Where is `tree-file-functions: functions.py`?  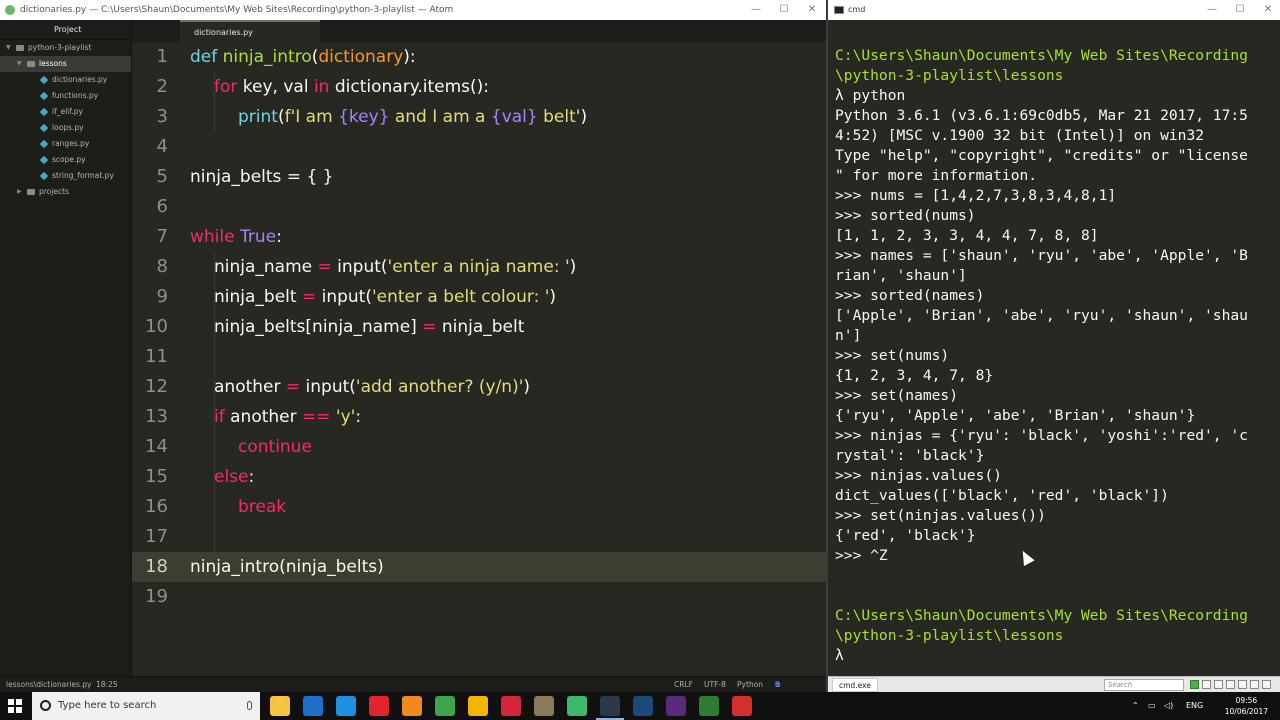
tree-file-functions: functions.py is located at coordinates (65, 96).